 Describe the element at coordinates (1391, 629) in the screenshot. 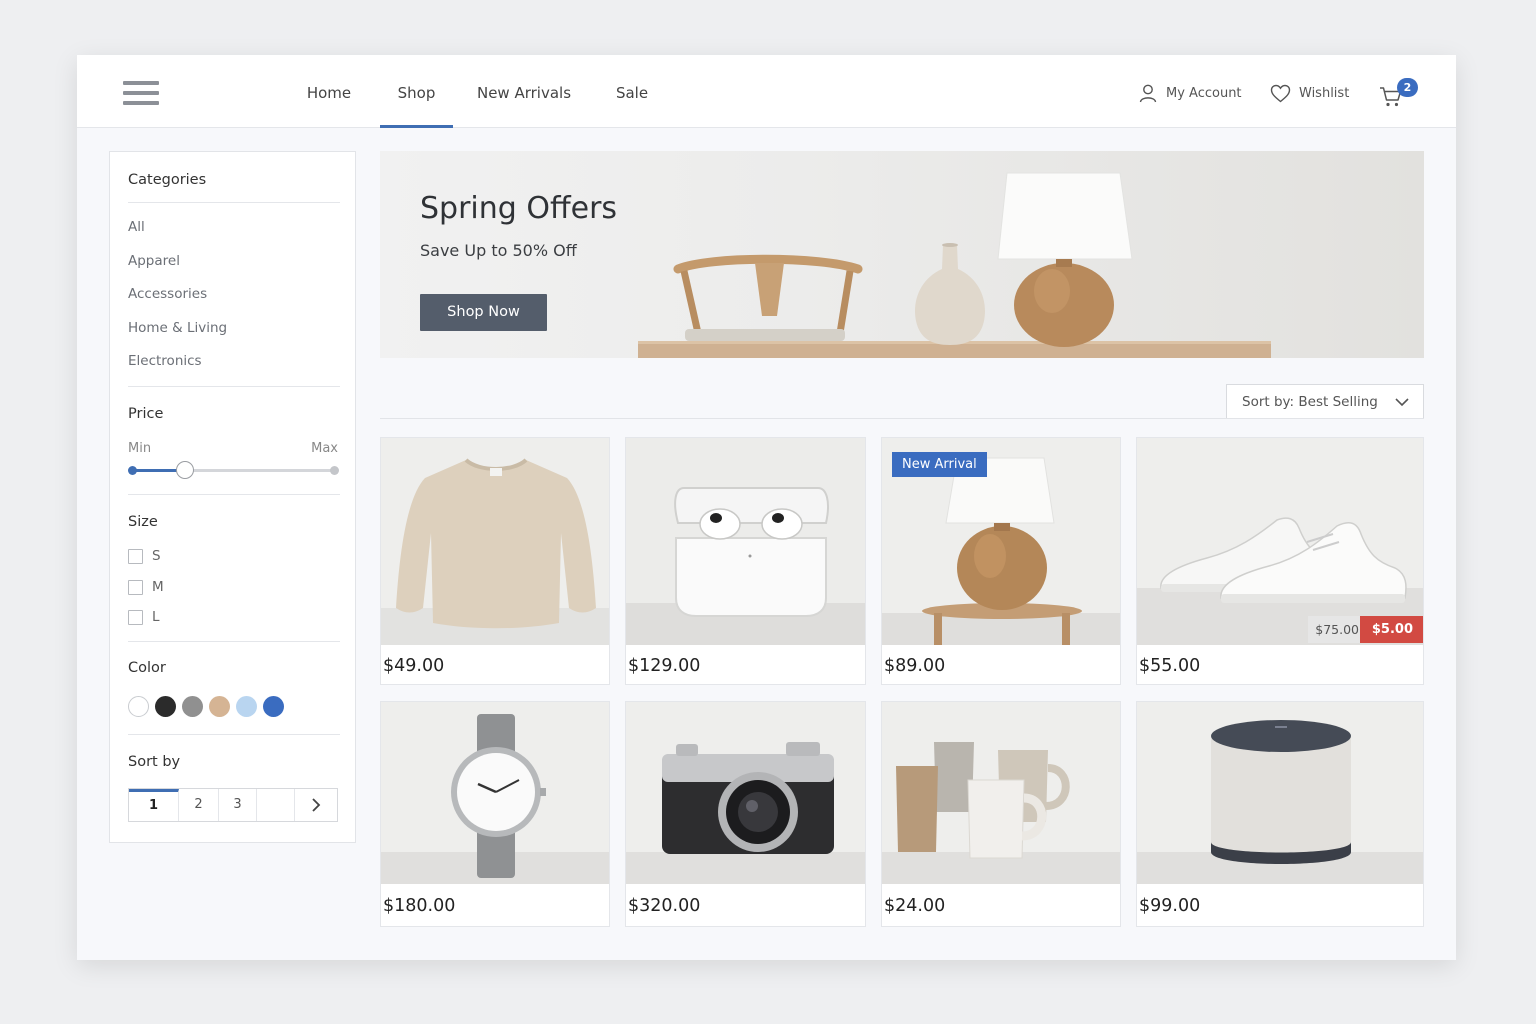

I see `sale-price-badge: $5.00` at that location.